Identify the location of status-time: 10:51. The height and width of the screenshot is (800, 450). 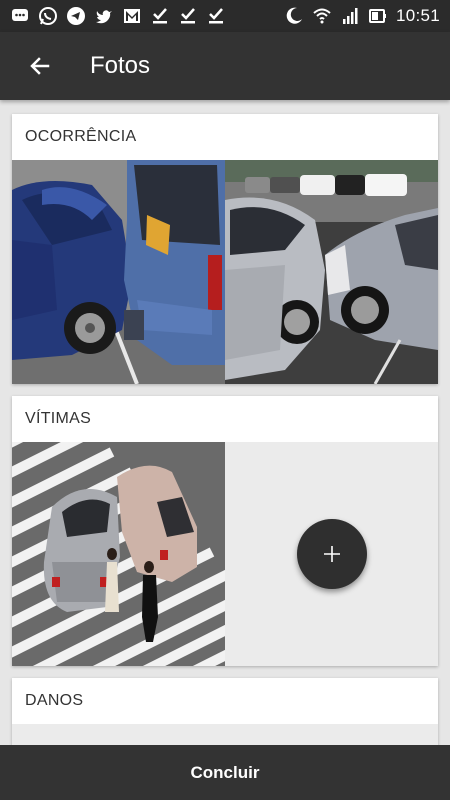
(417, 15).